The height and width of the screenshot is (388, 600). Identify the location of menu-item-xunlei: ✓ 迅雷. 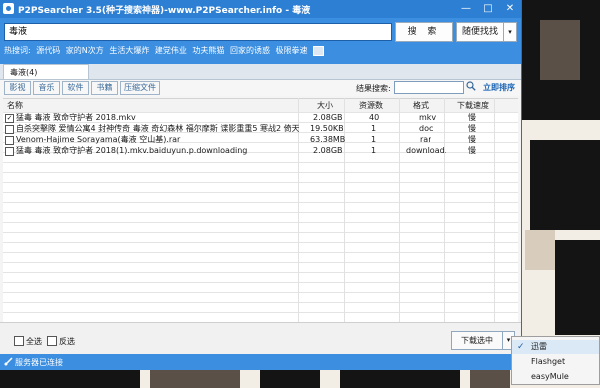
(555, 347).